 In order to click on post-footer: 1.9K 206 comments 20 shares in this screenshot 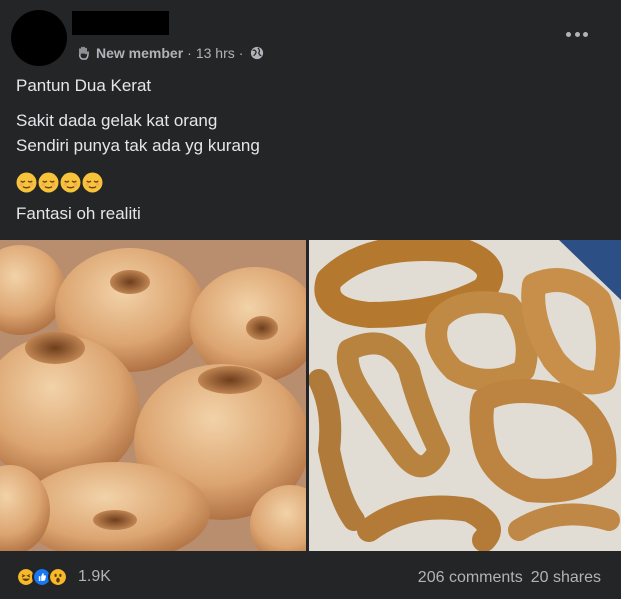, I will do `click(310, 579)`.